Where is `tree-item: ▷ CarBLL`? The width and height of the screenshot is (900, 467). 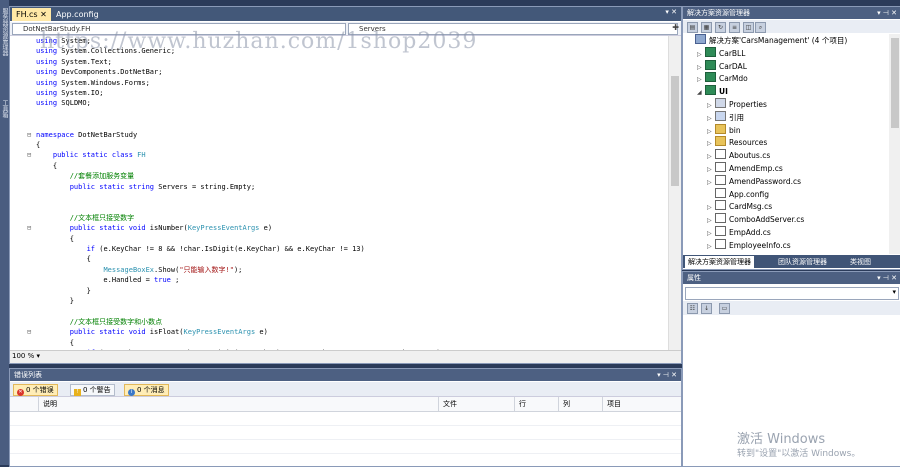
tree-item: ▷ CarBLL is located at coordinates (721, 52).